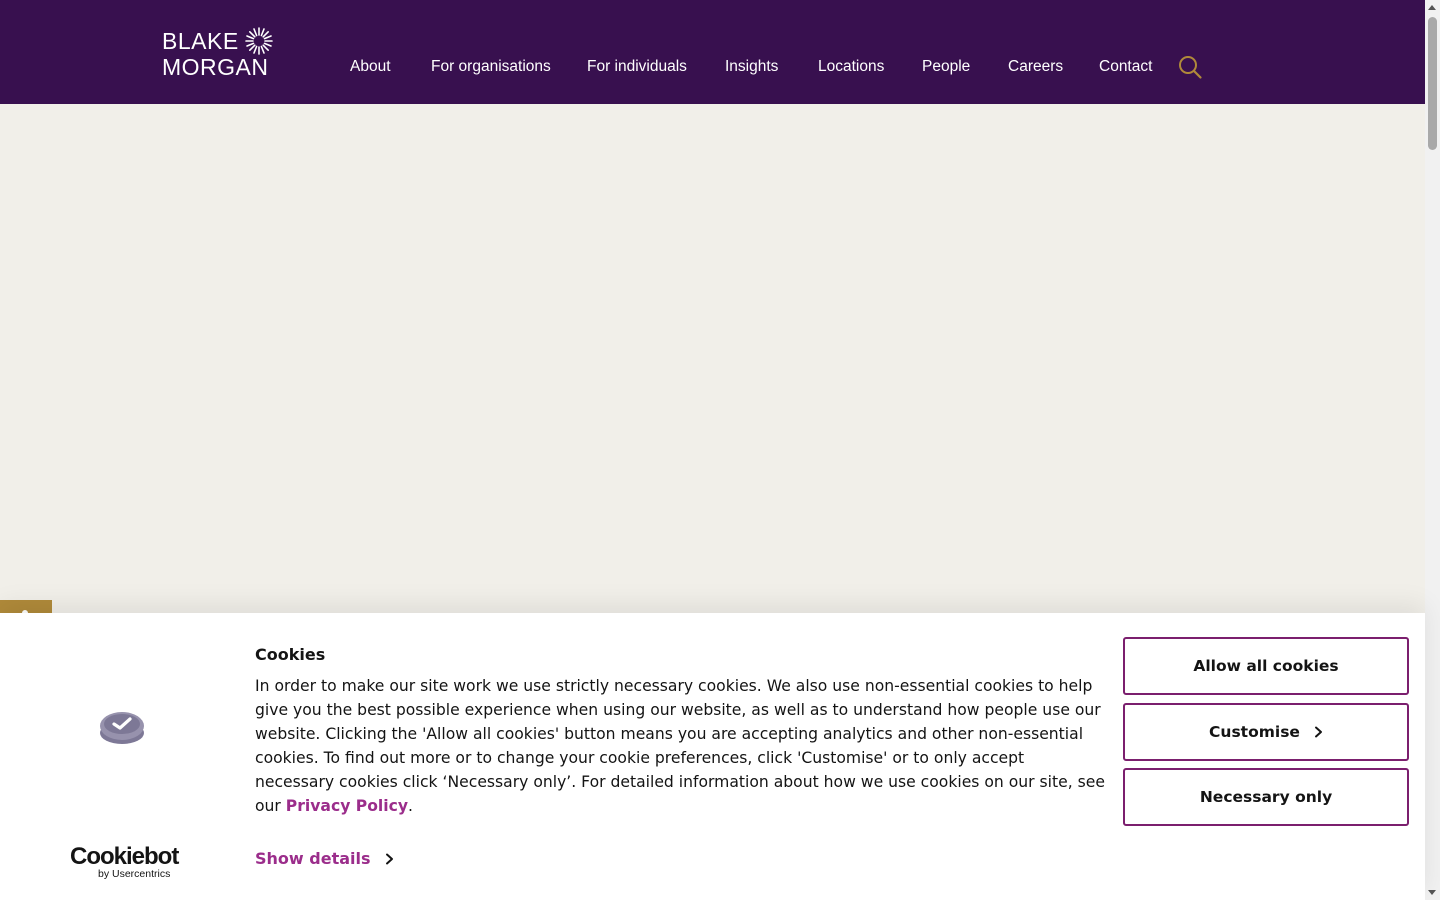 The width and height of the screenshot is (1440, 900). I want to click on customise-label: Customise, so click(1254, 732).